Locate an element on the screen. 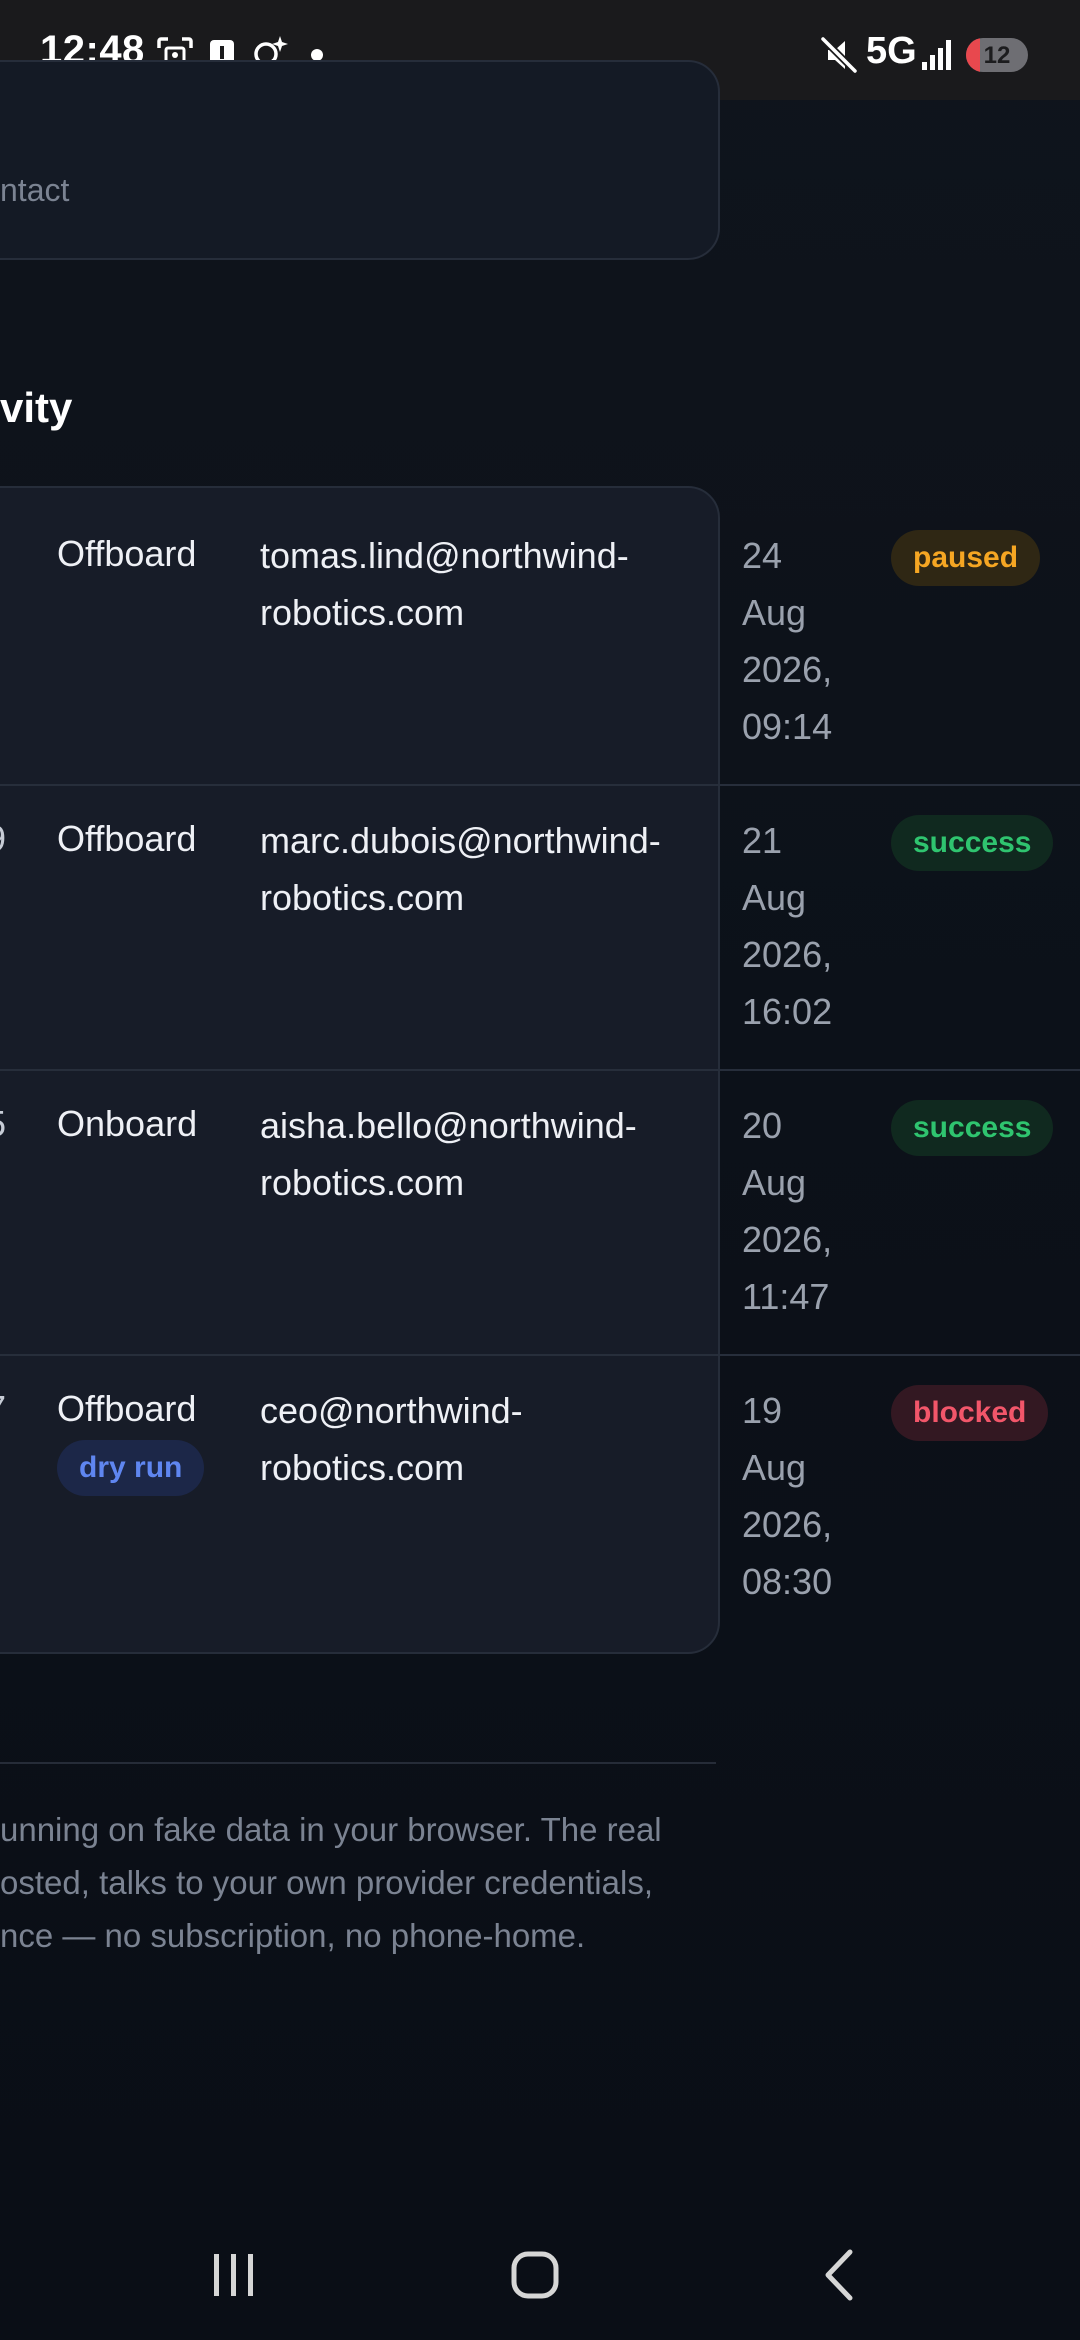 Image resolution: width=1080 pixels, height=2340 pixels. home-icon is located at coordinates (535, 2275).